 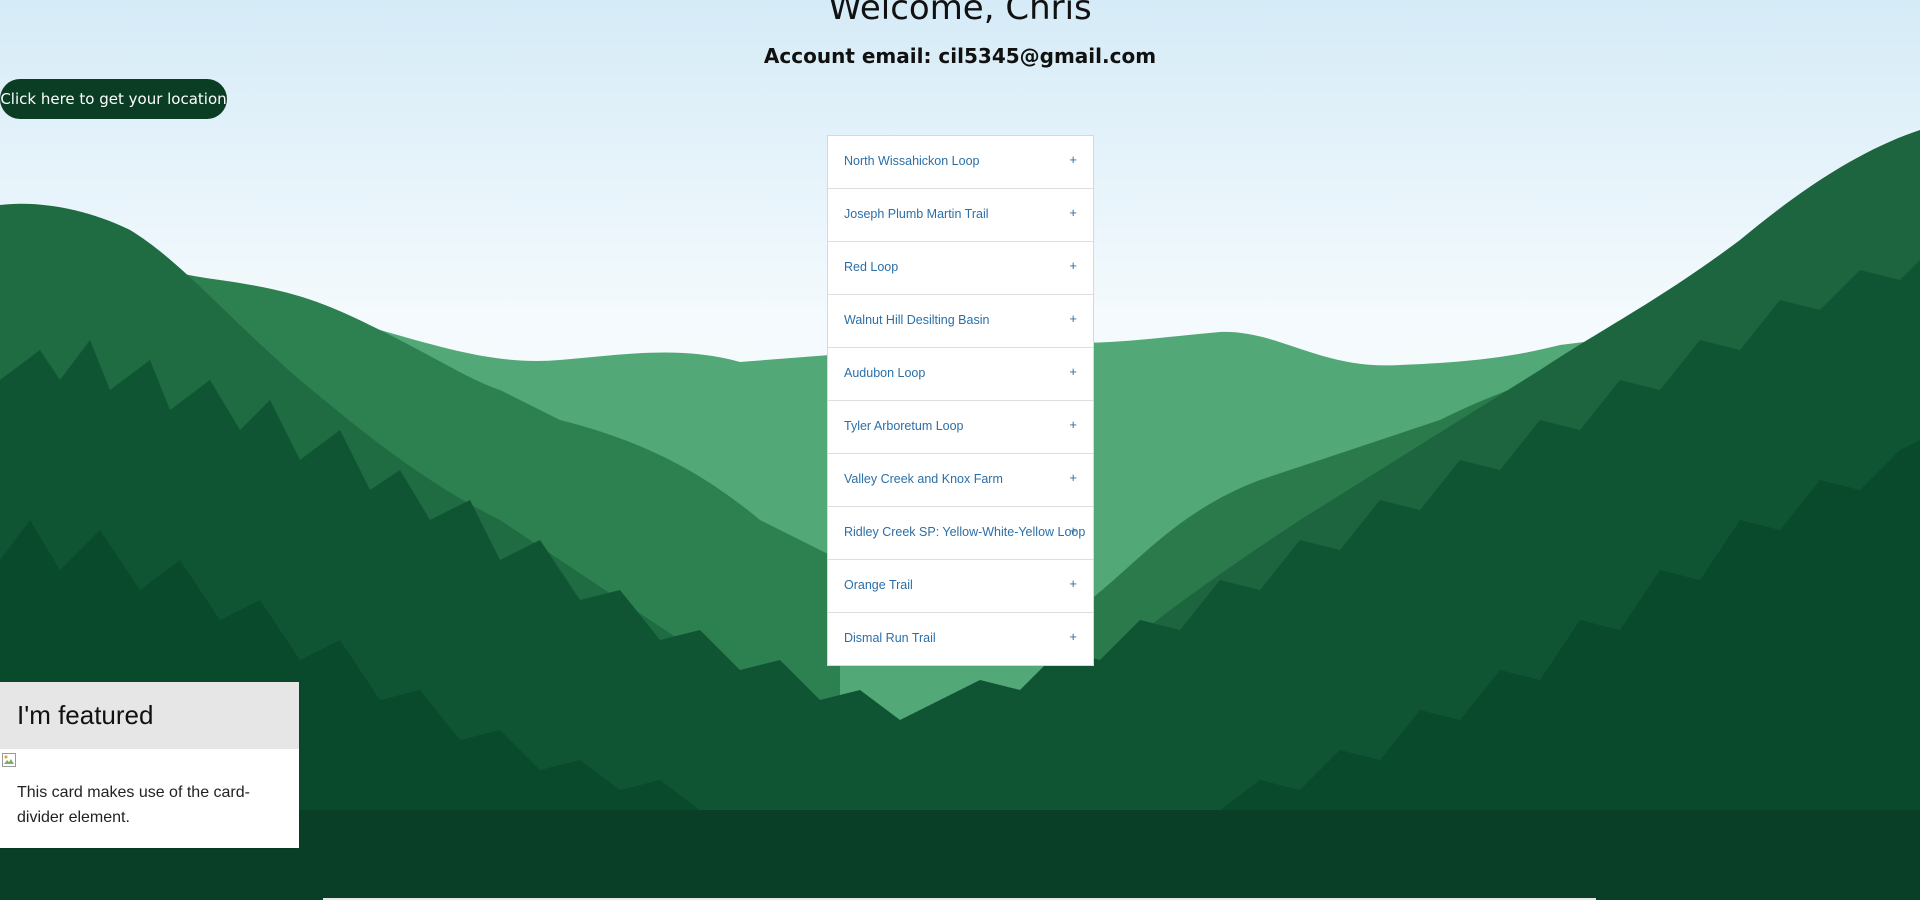 I want to click on trail-item: Tyler Arboretum Loop +, so click(x=960, y=427).